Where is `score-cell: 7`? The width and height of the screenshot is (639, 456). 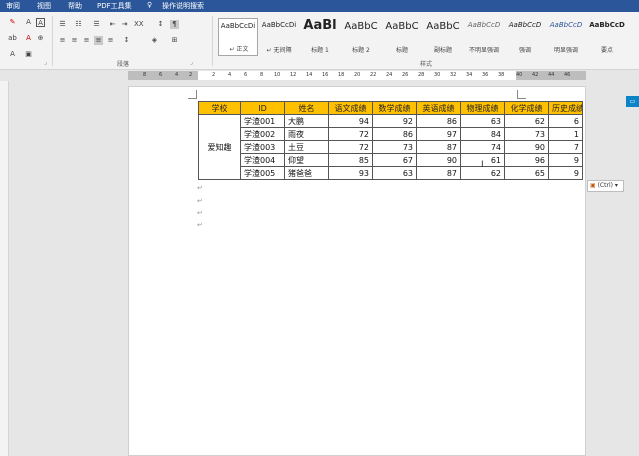
score-cell: 7 is located at coordinates (565, 147).